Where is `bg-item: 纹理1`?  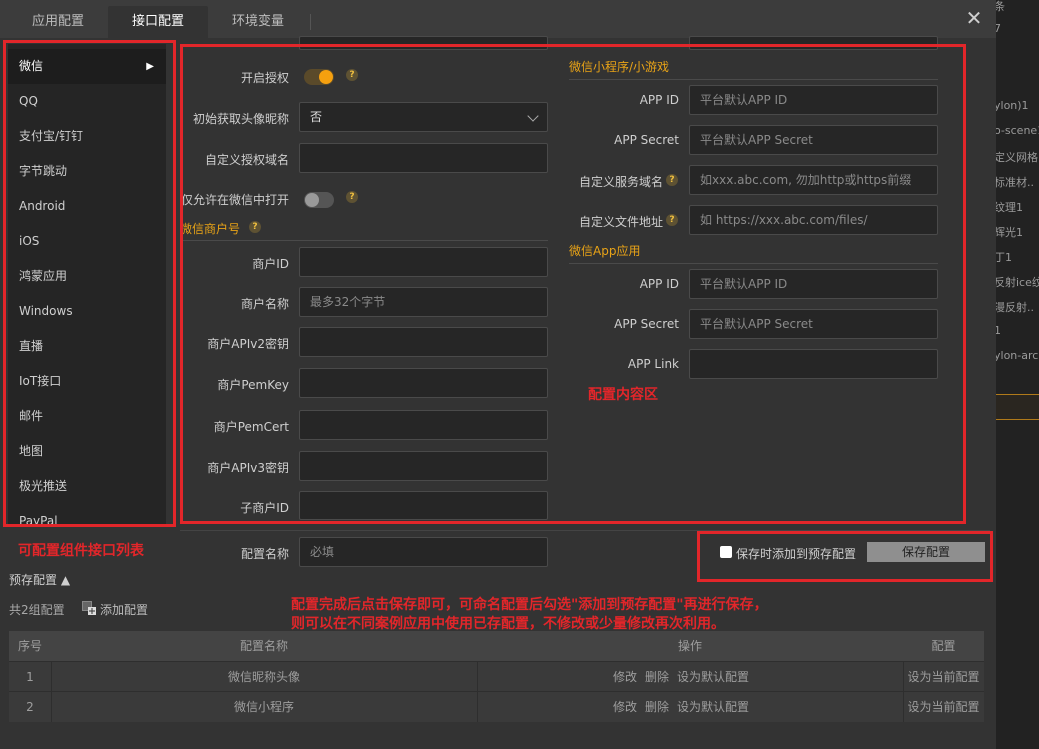 bg-item: 纹理1 is located at coordinates (1009, 207).